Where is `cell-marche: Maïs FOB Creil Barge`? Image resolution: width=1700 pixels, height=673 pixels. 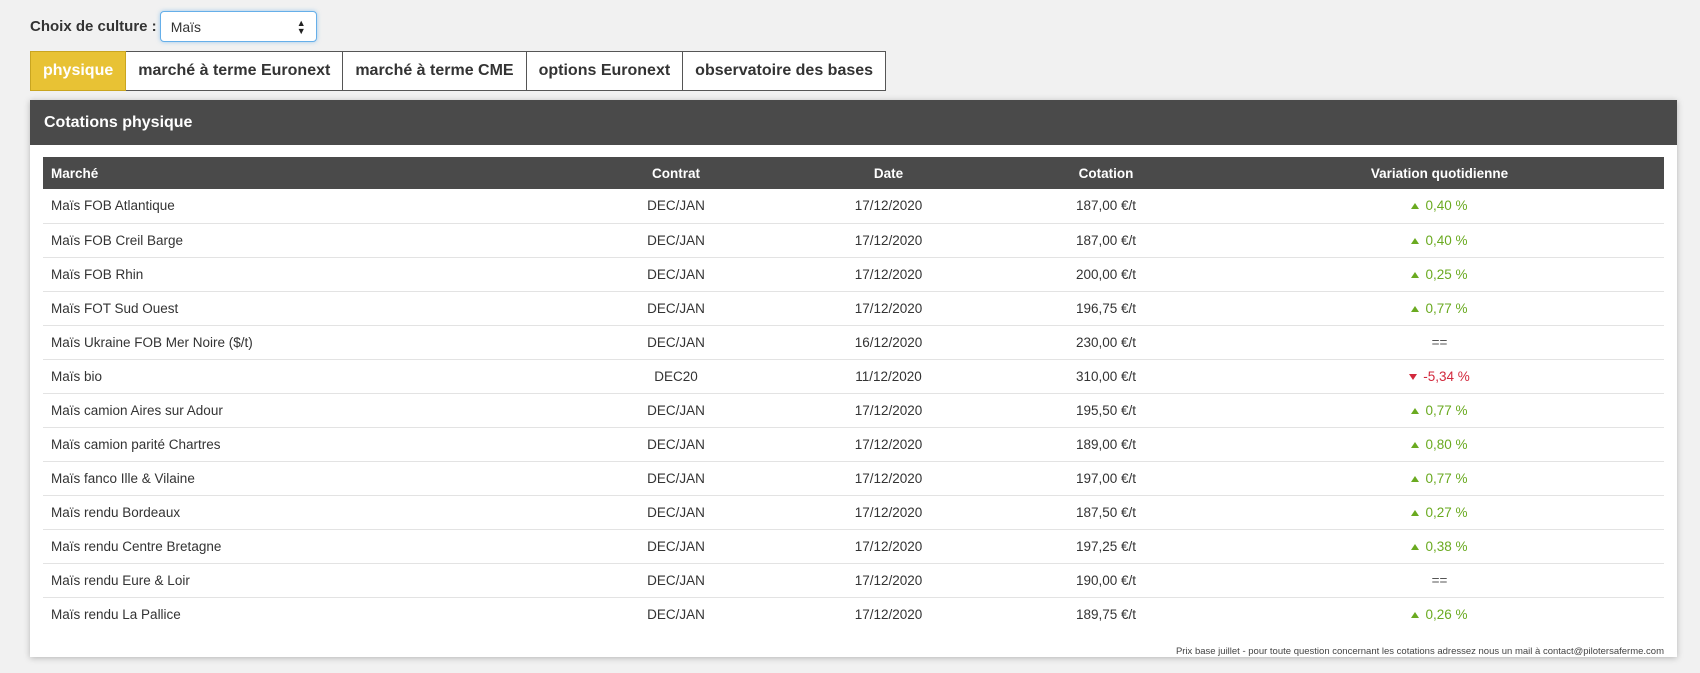
cell-marche: Maïs FOB Creil Barge is located at coordinates (117, 240).